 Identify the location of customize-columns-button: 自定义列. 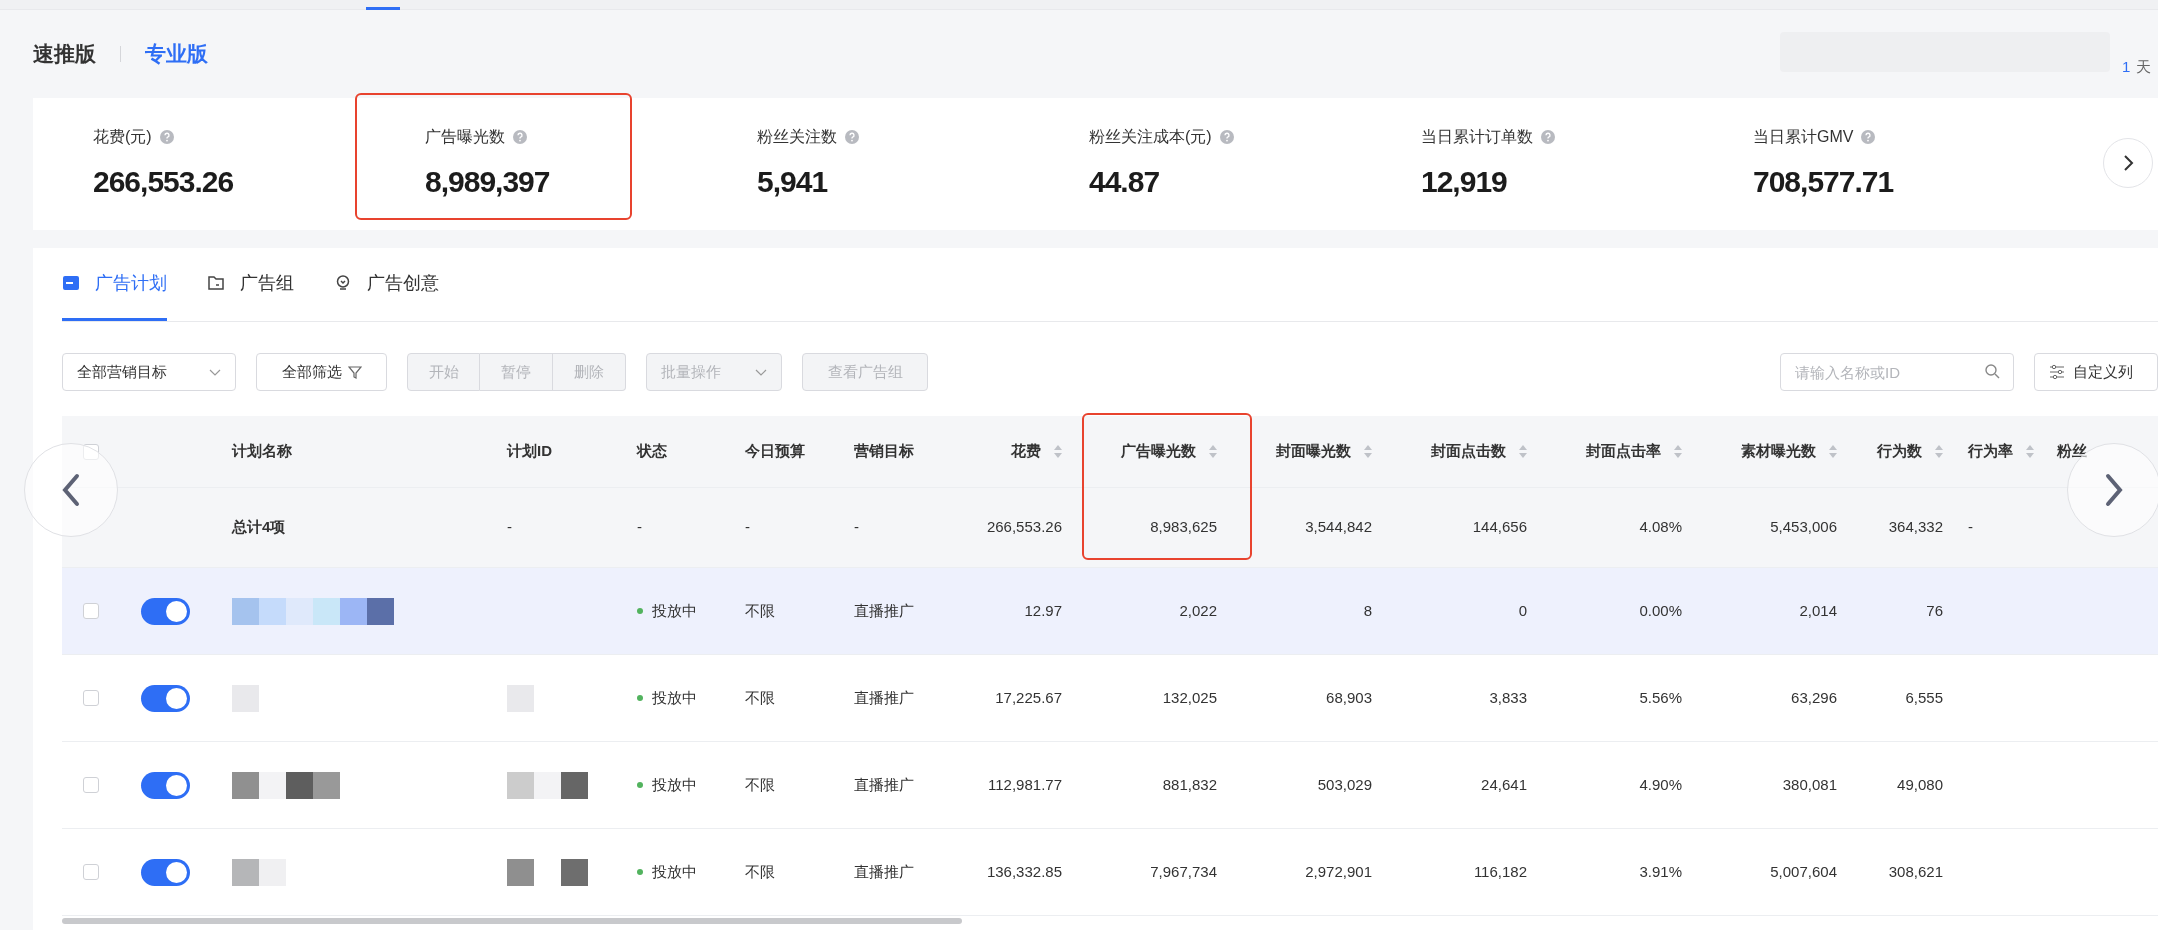
(2096, 372).